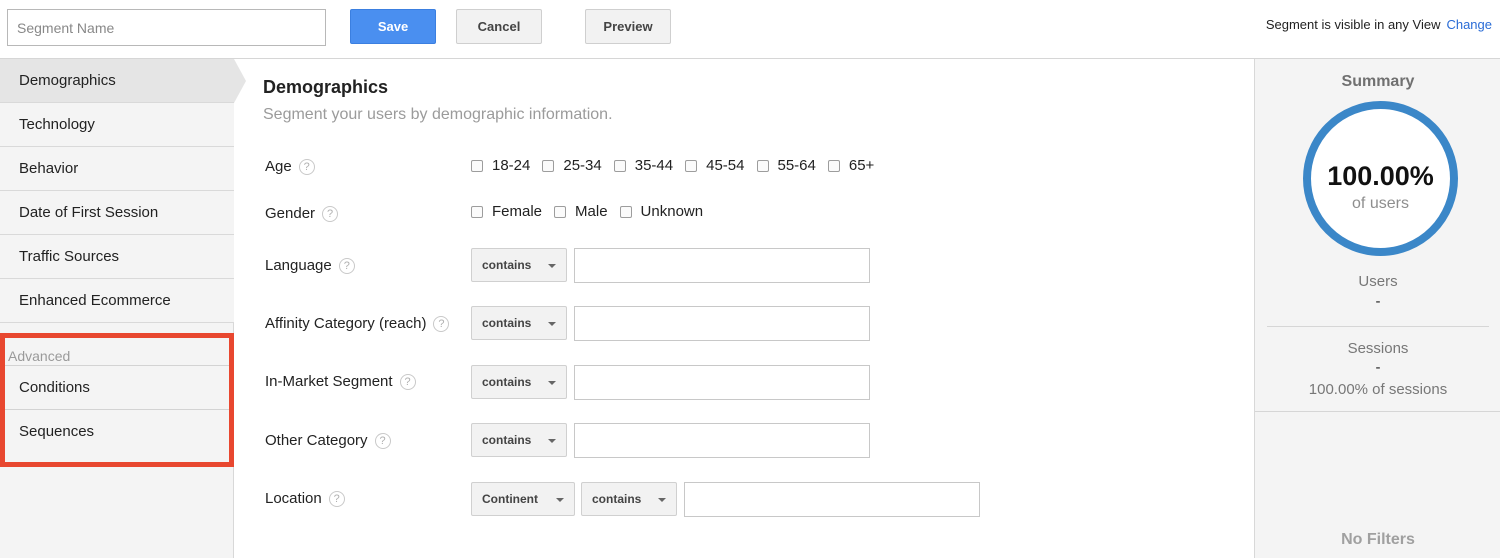 The width and height of the screenshot is (1500, 558). Describe the element at coordinates (1378, 367) in the screenshot. I see `sessions-value: -` at that location.